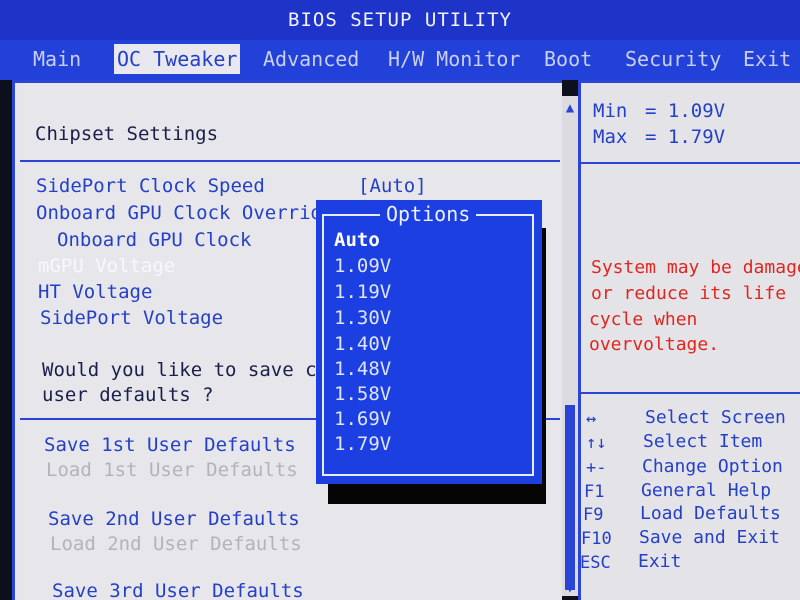  What do you see at coordinates (715, 417) in the screenshot?
I see `key-desc-select-screen: Select Screen` at bounding box center [715, 417].